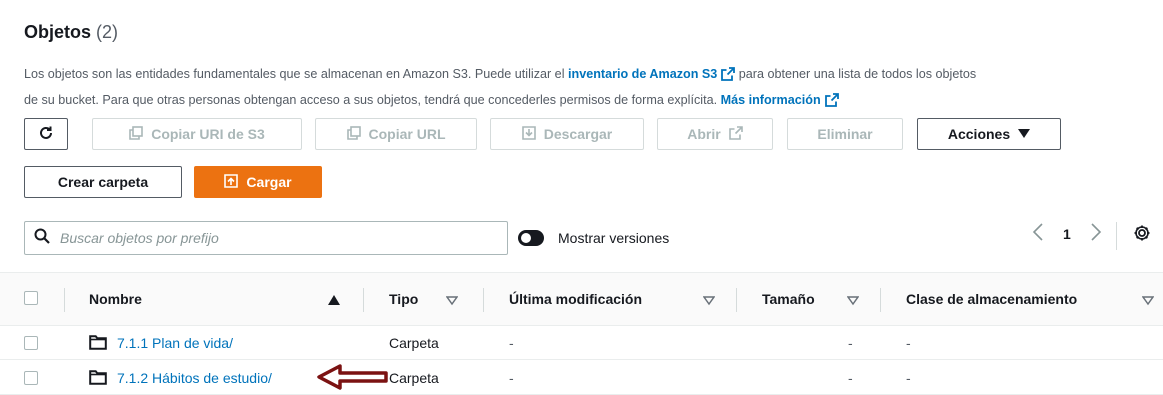 The image size is (1163, 395). Describe the element at coordinates (1024, 134) in the screenshot. I see `caret-down-icon` at that location.